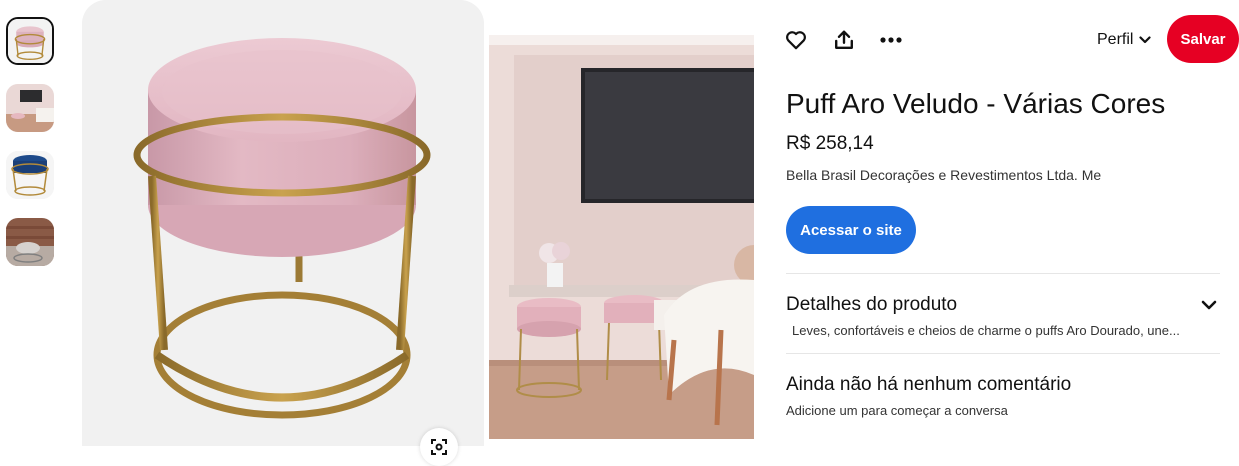  I want to click on lens-icon, so click(439, 447).